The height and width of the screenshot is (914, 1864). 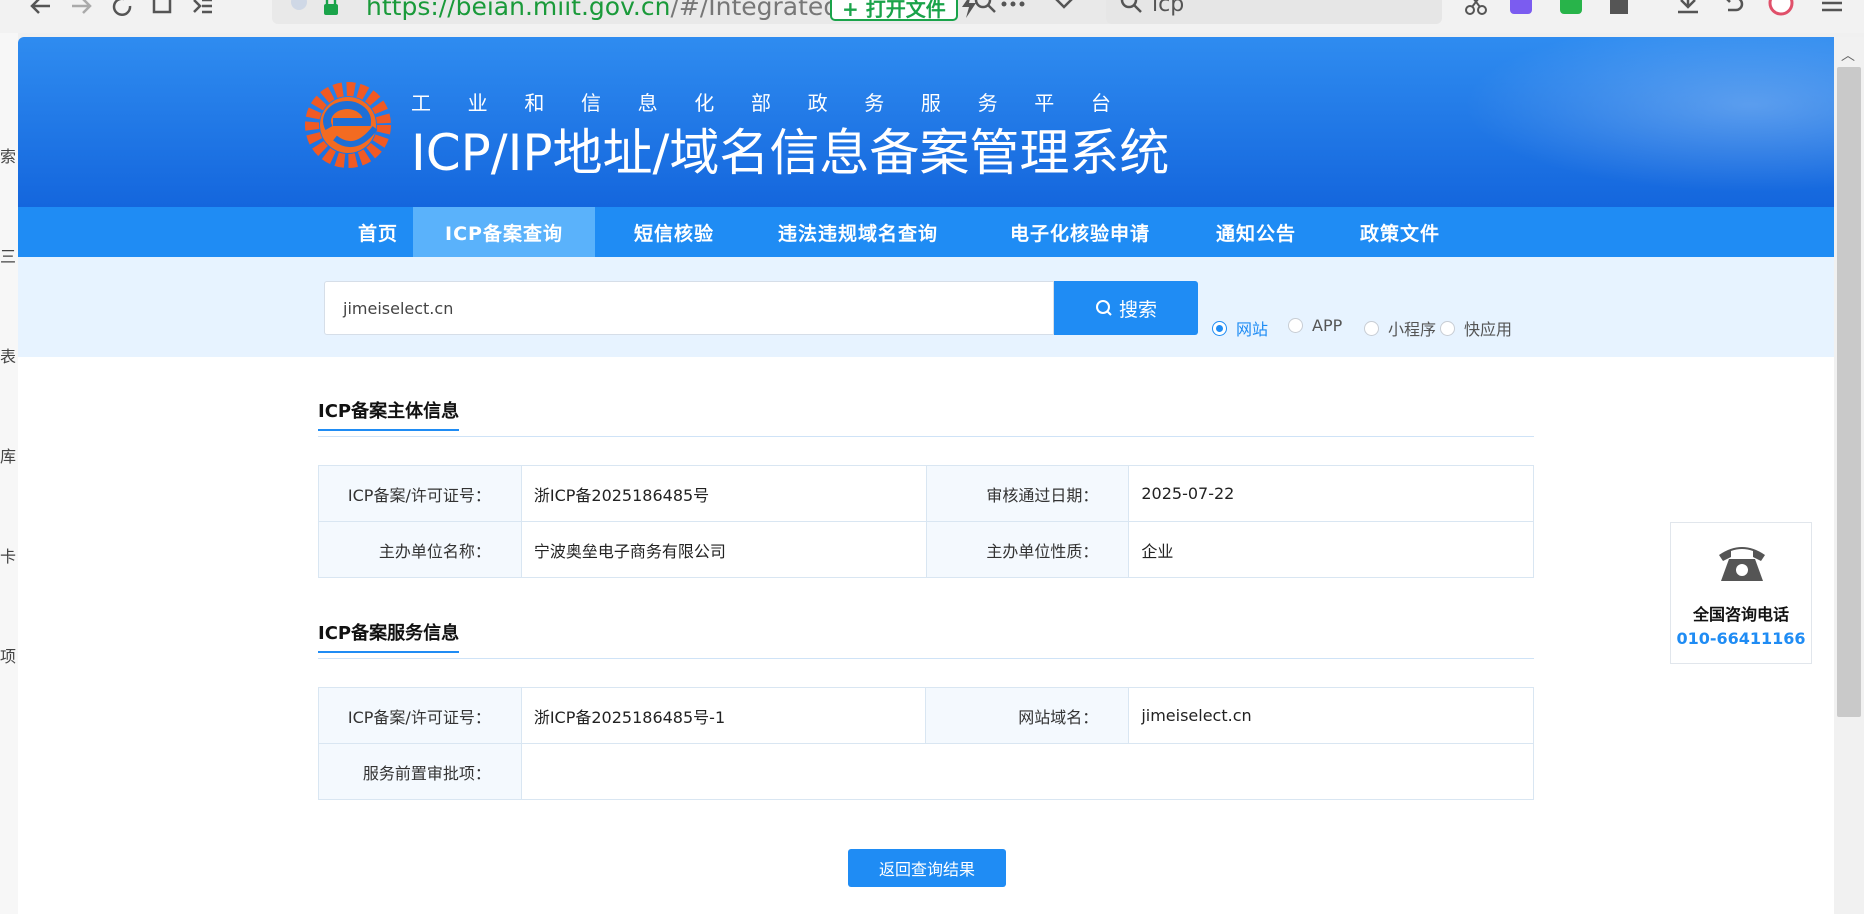 I want to click on browser-search-box: icp, so click(x=1274, y=12).